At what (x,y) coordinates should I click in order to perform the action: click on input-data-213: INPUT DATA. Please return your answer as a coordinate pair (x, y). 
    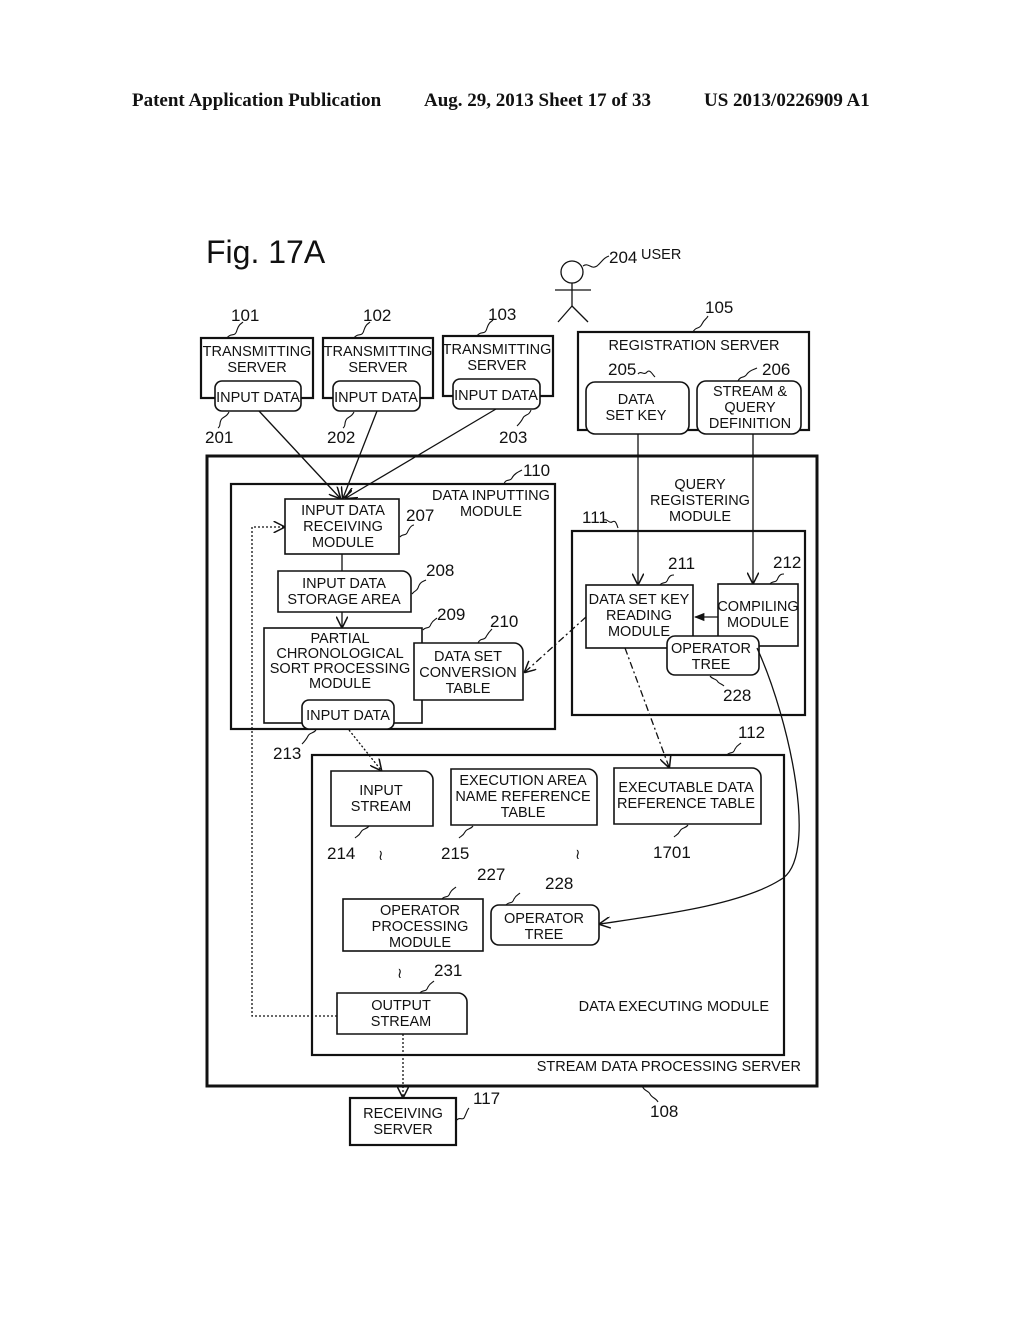
    Looking at the image, I should click on (348, 714).